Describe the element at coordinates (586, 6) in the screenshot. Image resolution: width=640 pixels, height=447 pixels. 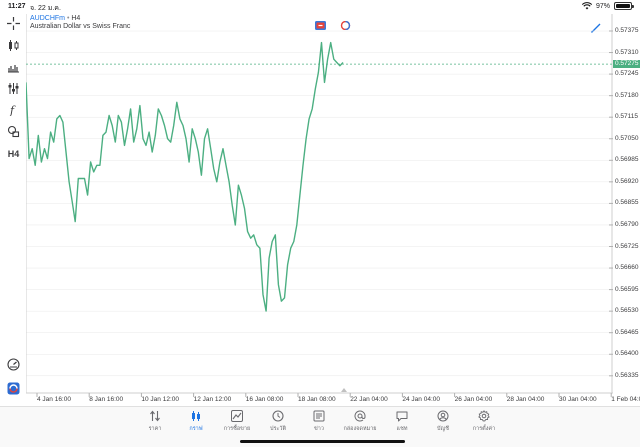
I see `wifi-icon` at that location.